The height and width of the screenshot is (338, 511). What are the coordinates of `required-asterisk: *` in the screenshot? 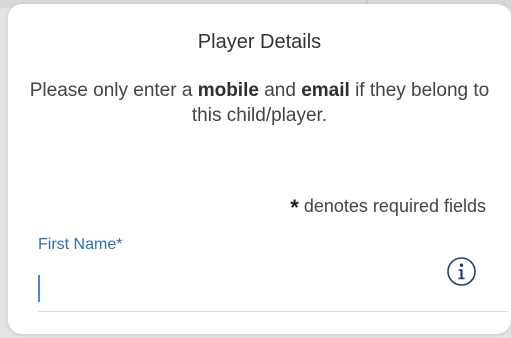 It's located at (294, 207).